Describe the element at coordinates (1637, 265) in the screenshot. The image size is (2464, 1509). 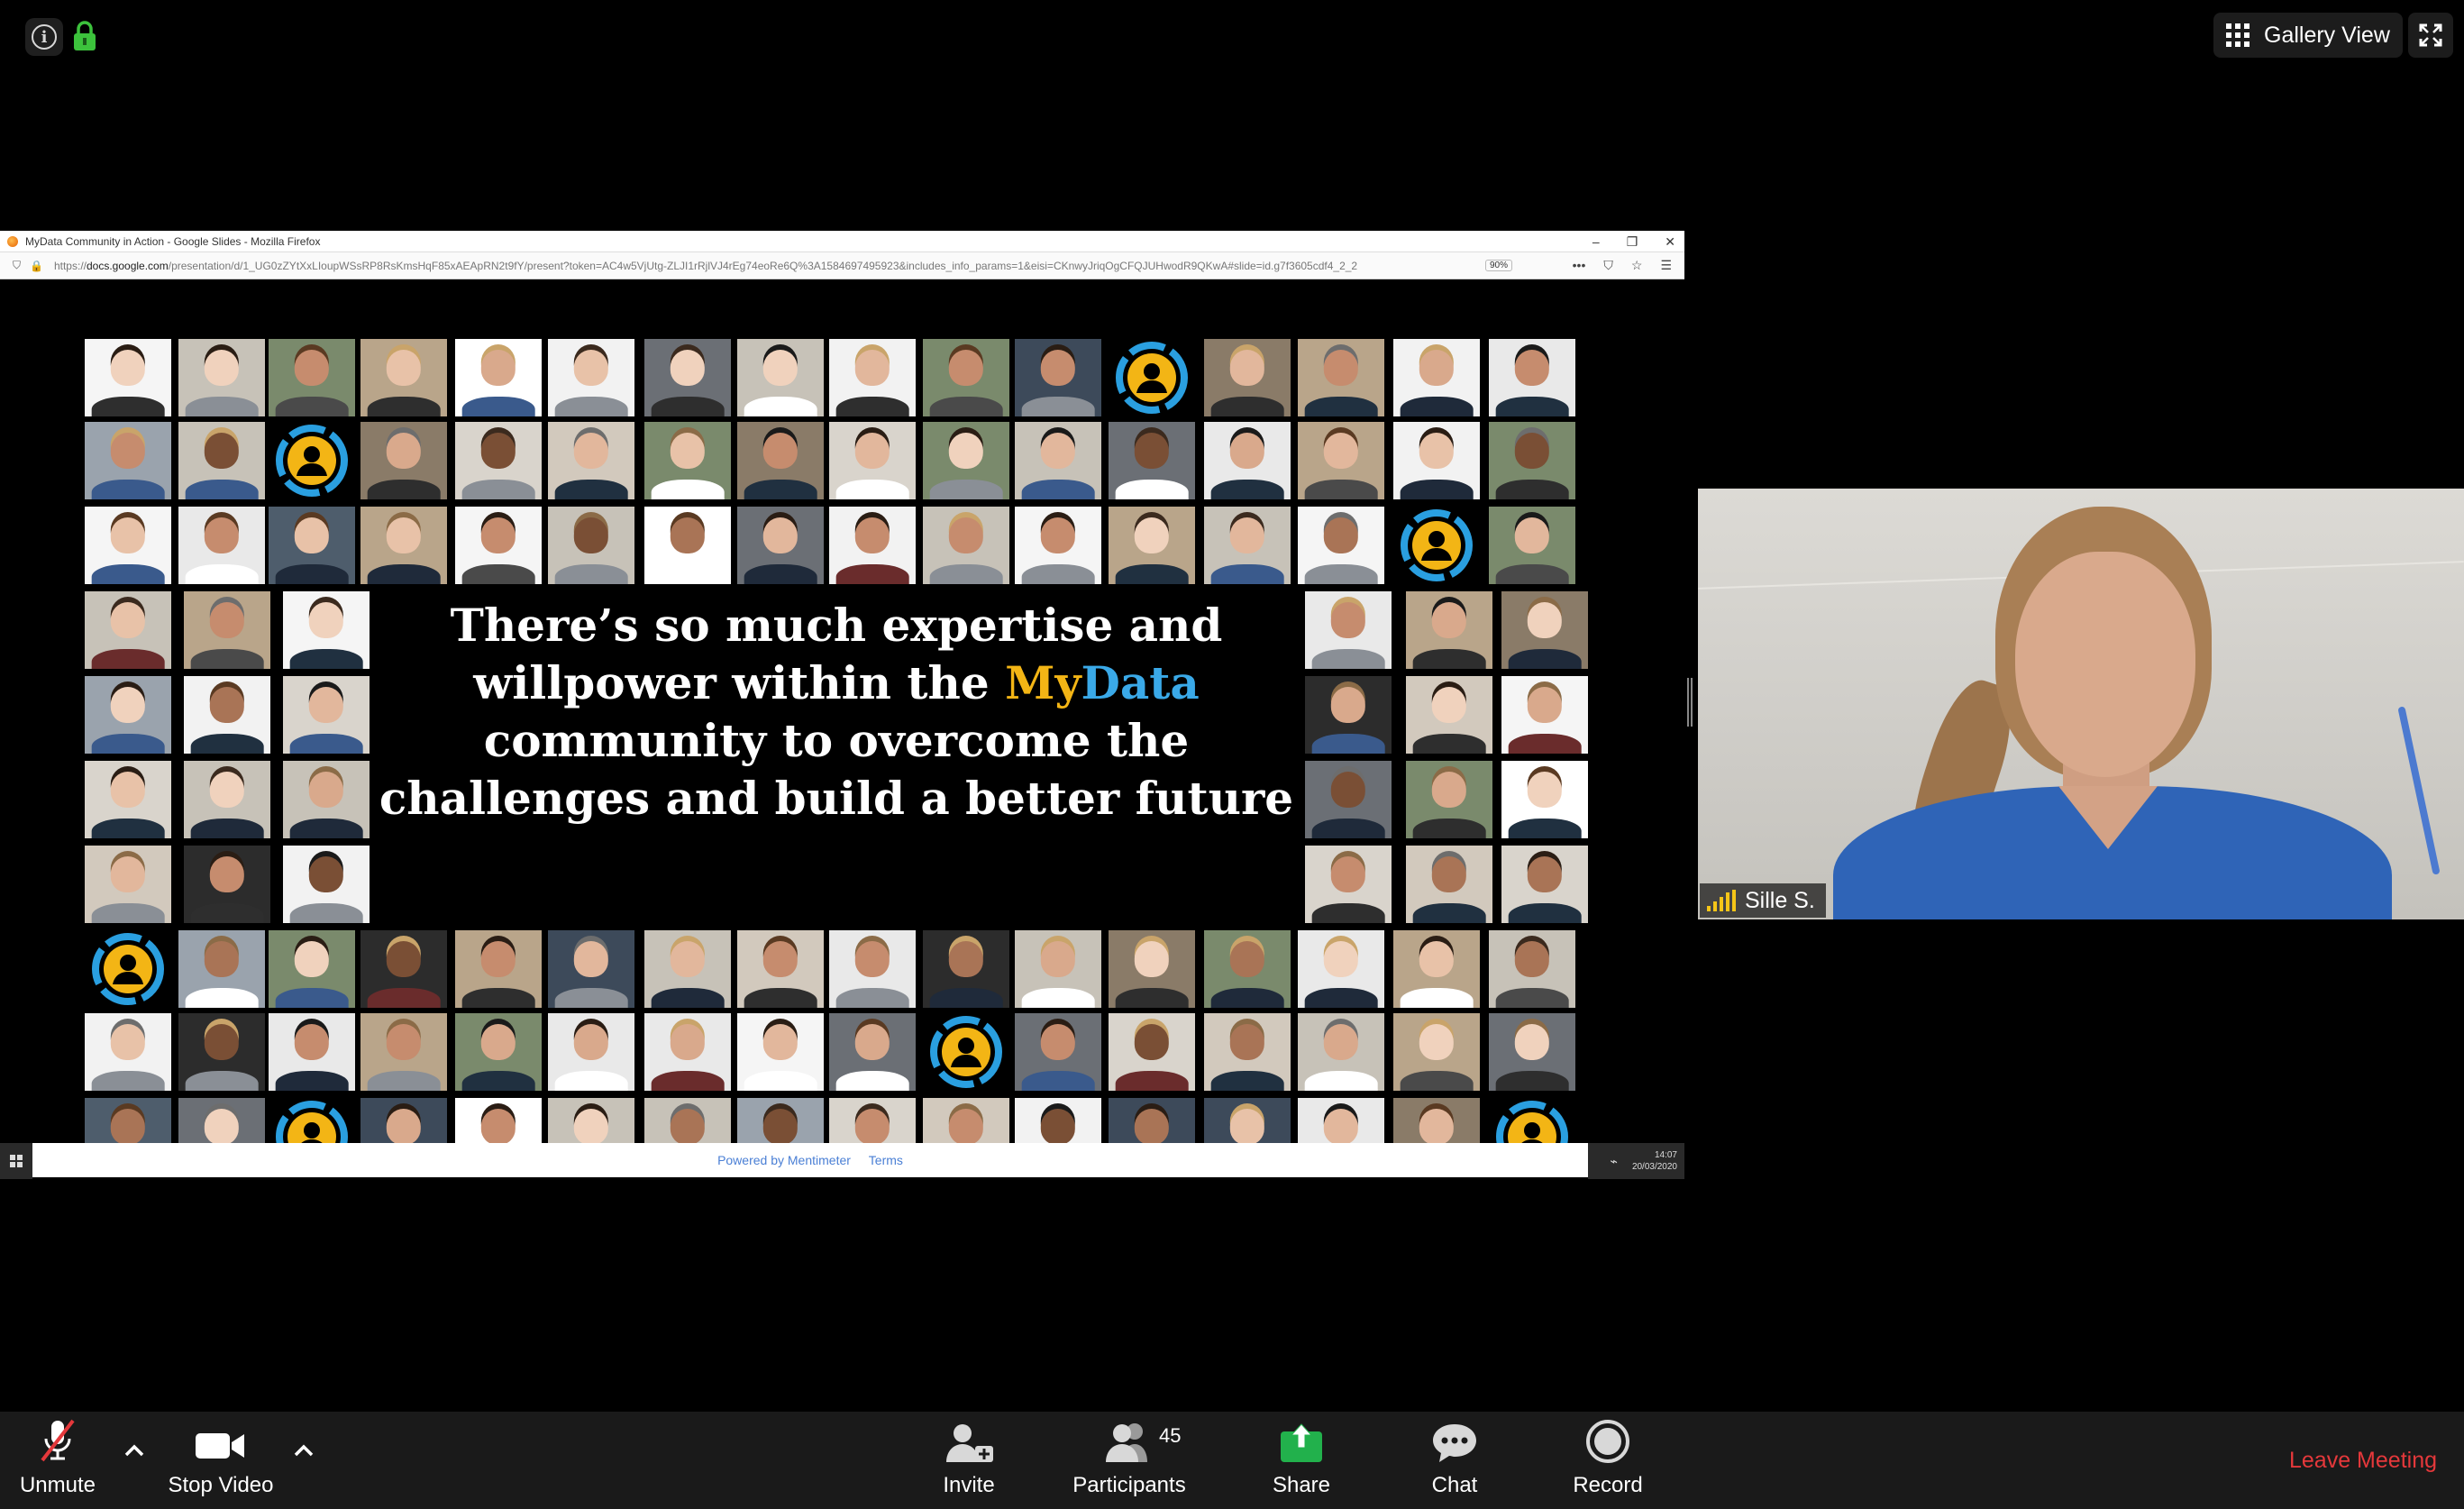
I see `bookmark-star-icon: ☆` at that location.